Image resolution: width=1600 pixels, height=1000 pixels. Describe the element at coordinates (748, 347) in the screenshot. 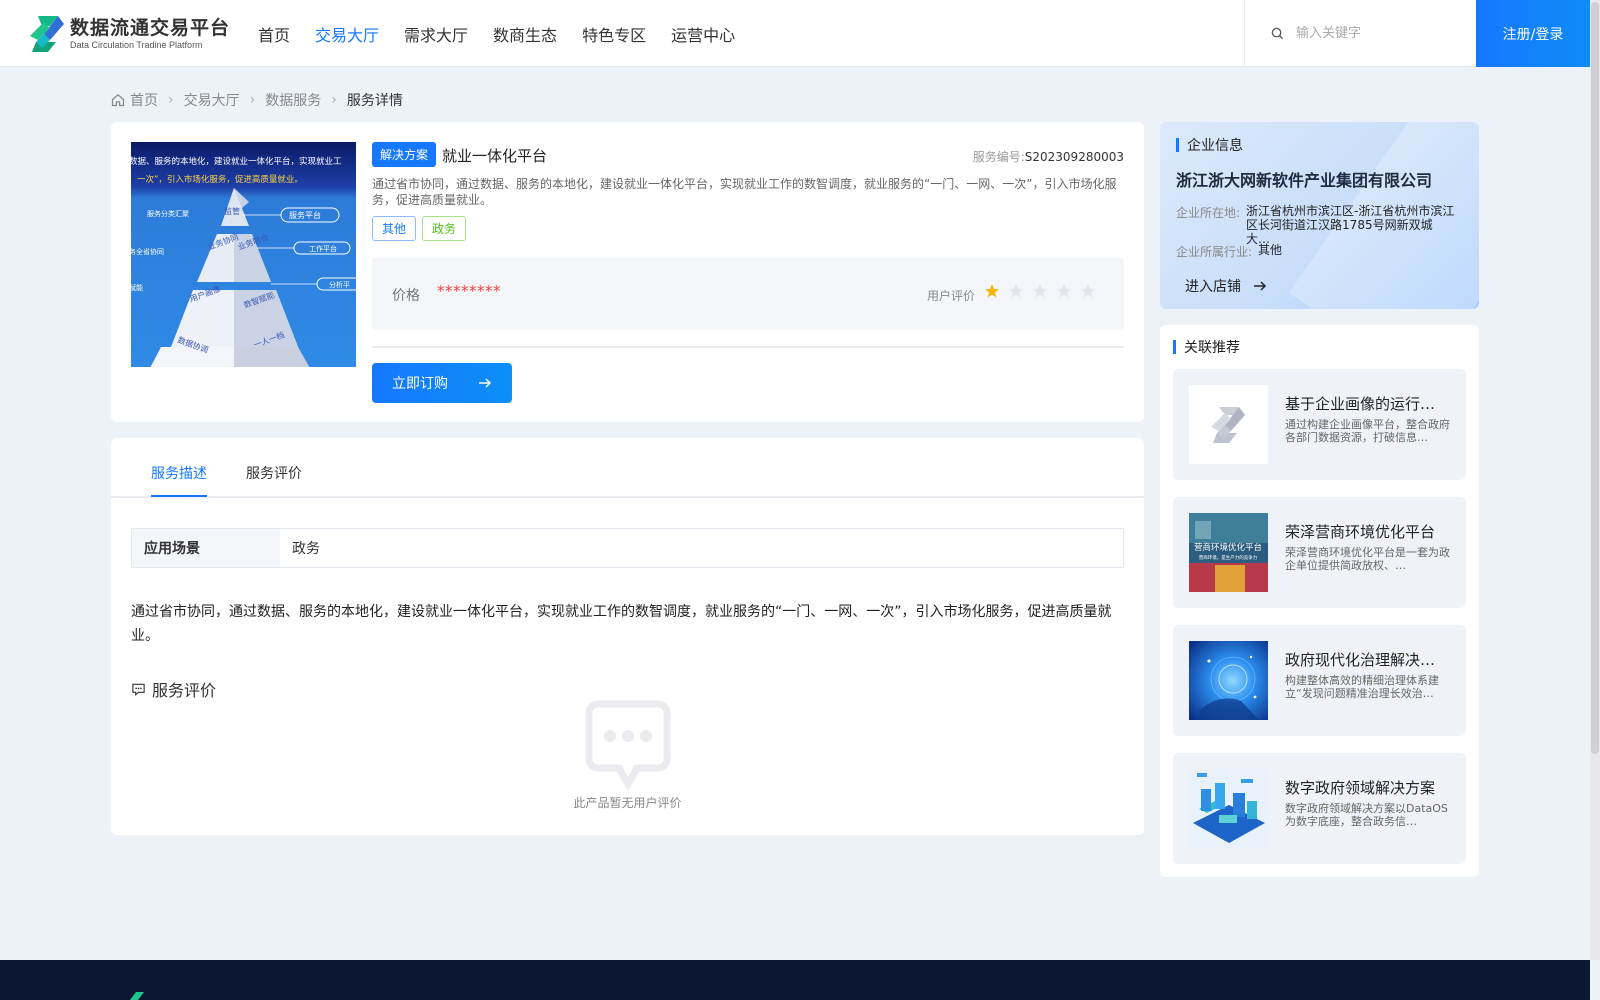

I see `divider` at that location.